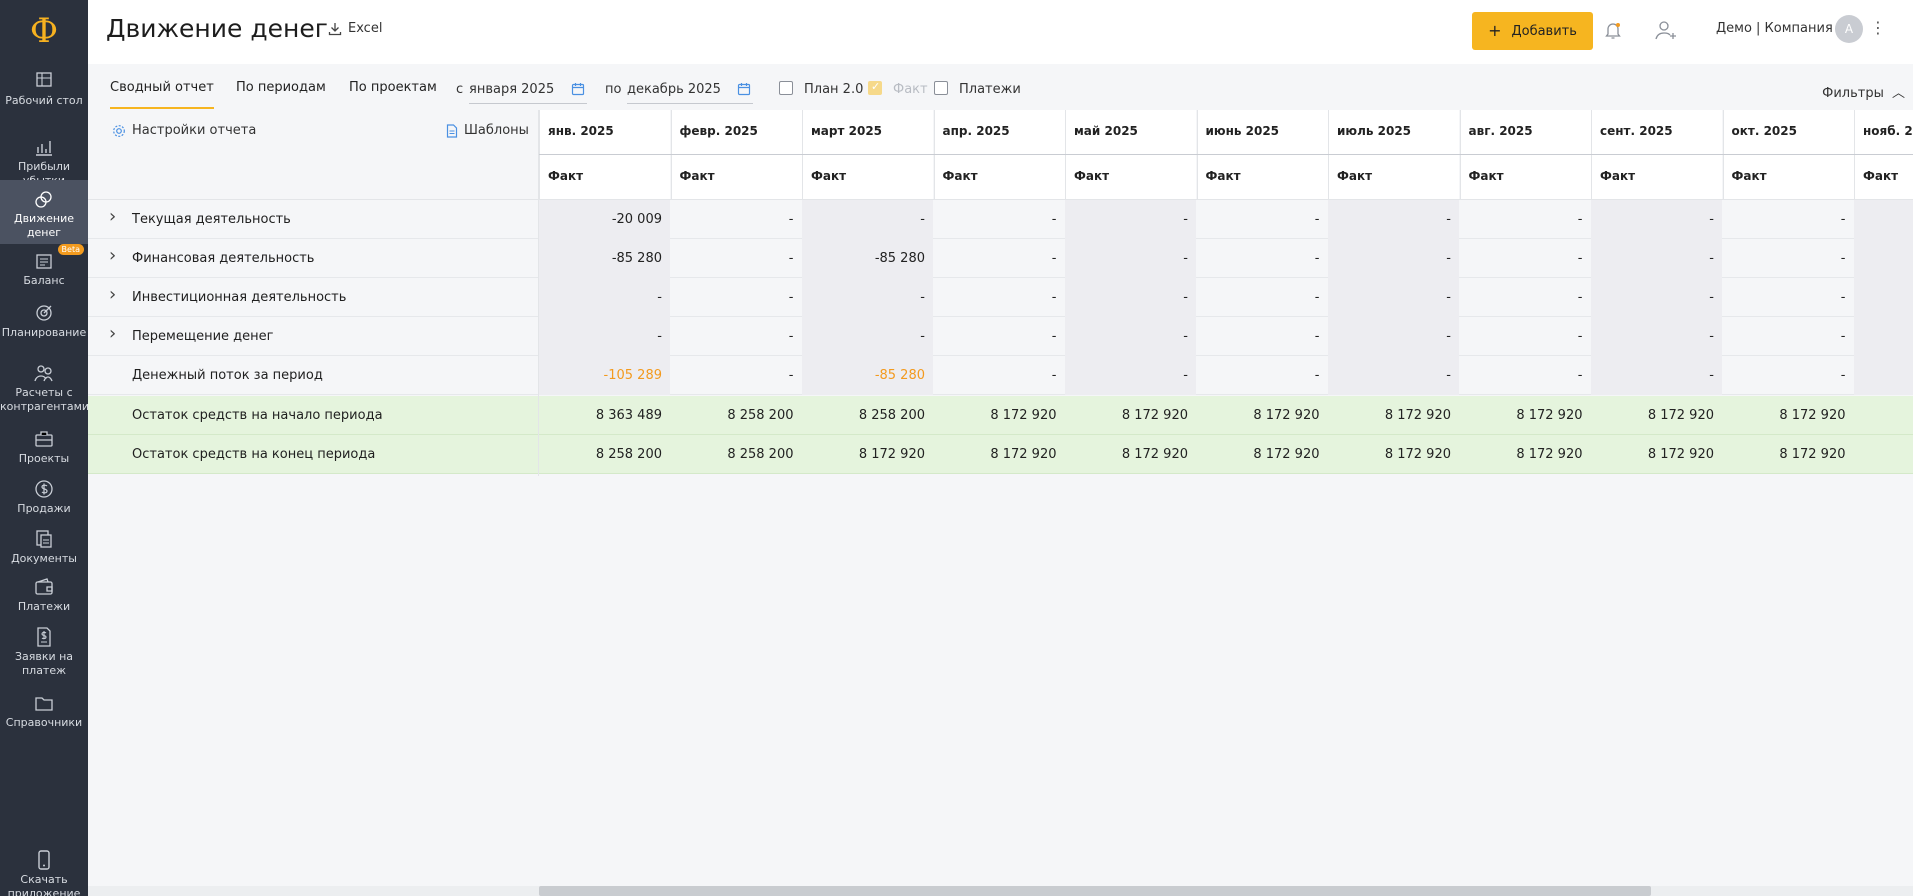 The height and width of the screenshot is (896, 1913). What do you see at coordinates (1849, 29) in the screenshot?
I see `avatar: А` at bounding box center [1849, 29].